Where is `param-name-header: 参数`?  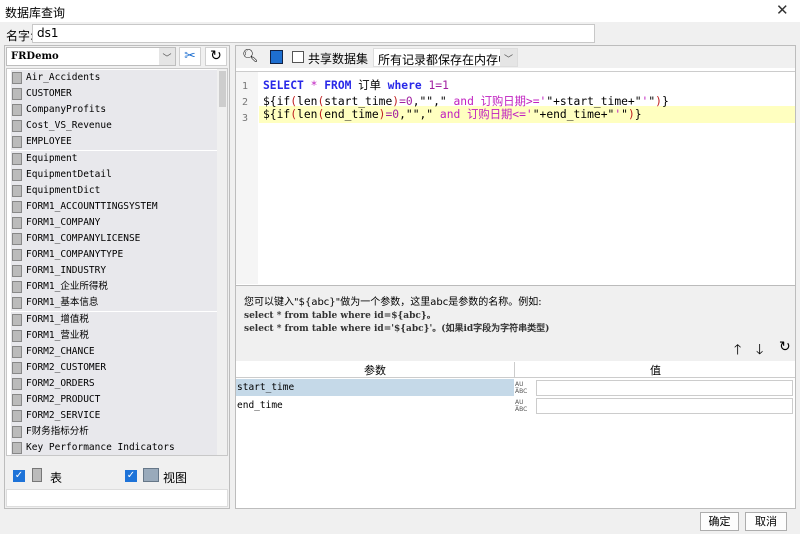 param-name-header: 参数 is located at coordinates (375, 370).